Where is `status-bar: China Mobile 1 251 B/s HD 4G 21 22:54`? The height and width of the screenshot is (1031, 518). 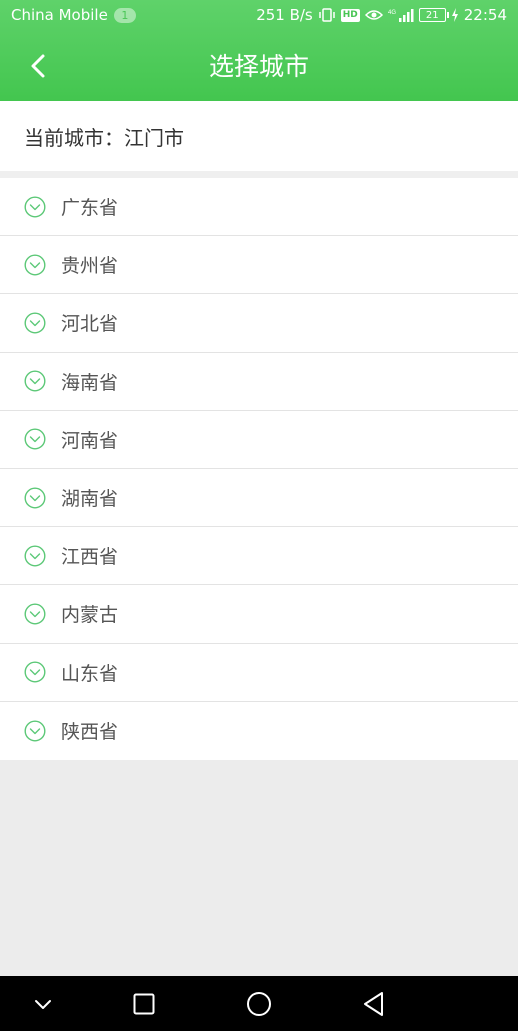
status-bar: China Mobile 1 251 B/s HD 4G 21 22:54 is located at coordinates (259, 16).